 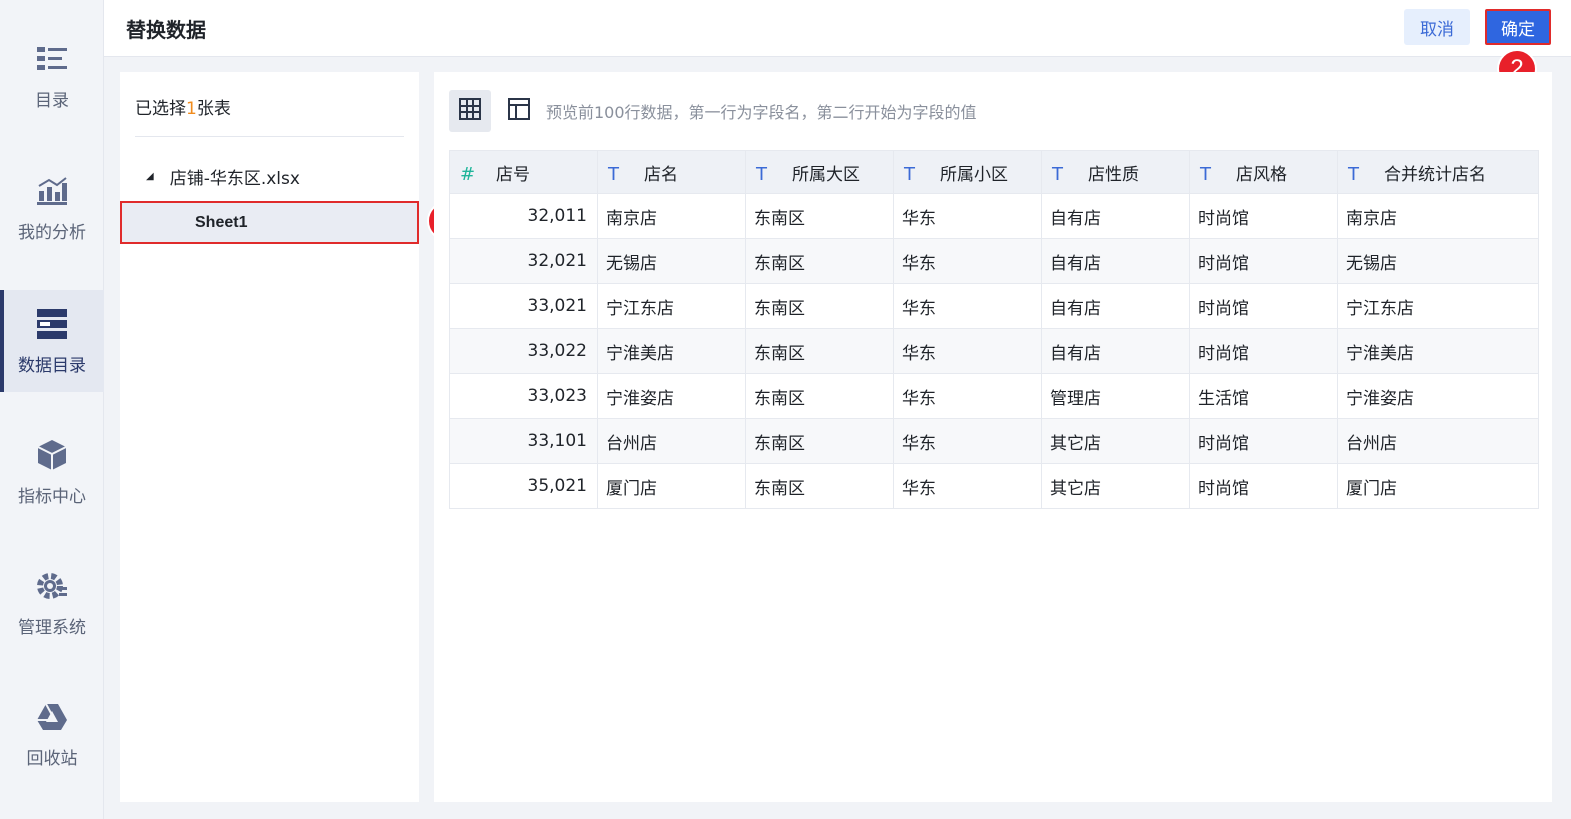 I want to click on column-header: # 店号, so click(x=523, y=172).